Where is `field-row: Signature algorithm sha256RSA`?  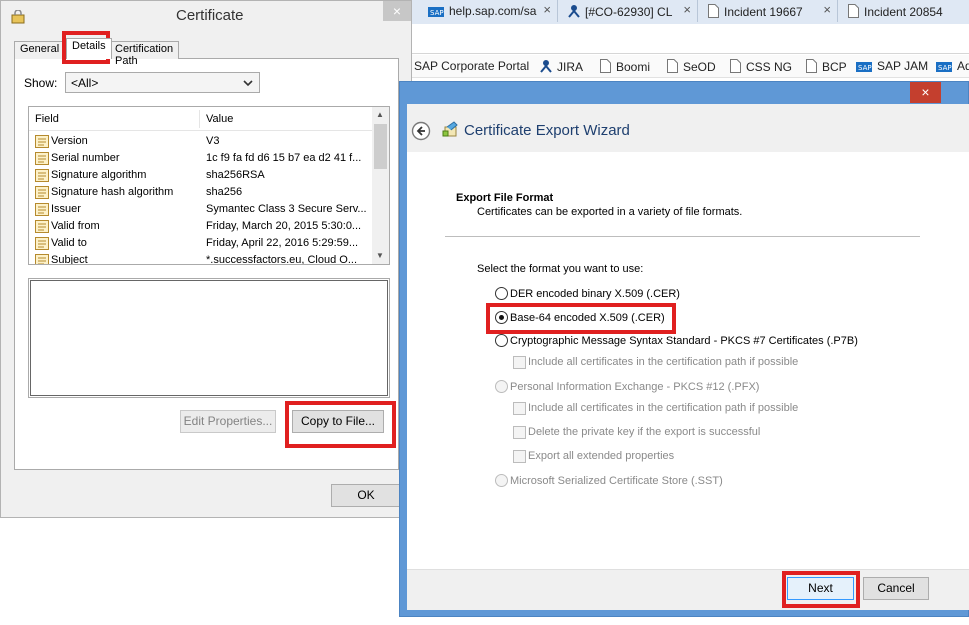
field-row: Signature algorithm sha256RSA is located at coordinates (201, 175).